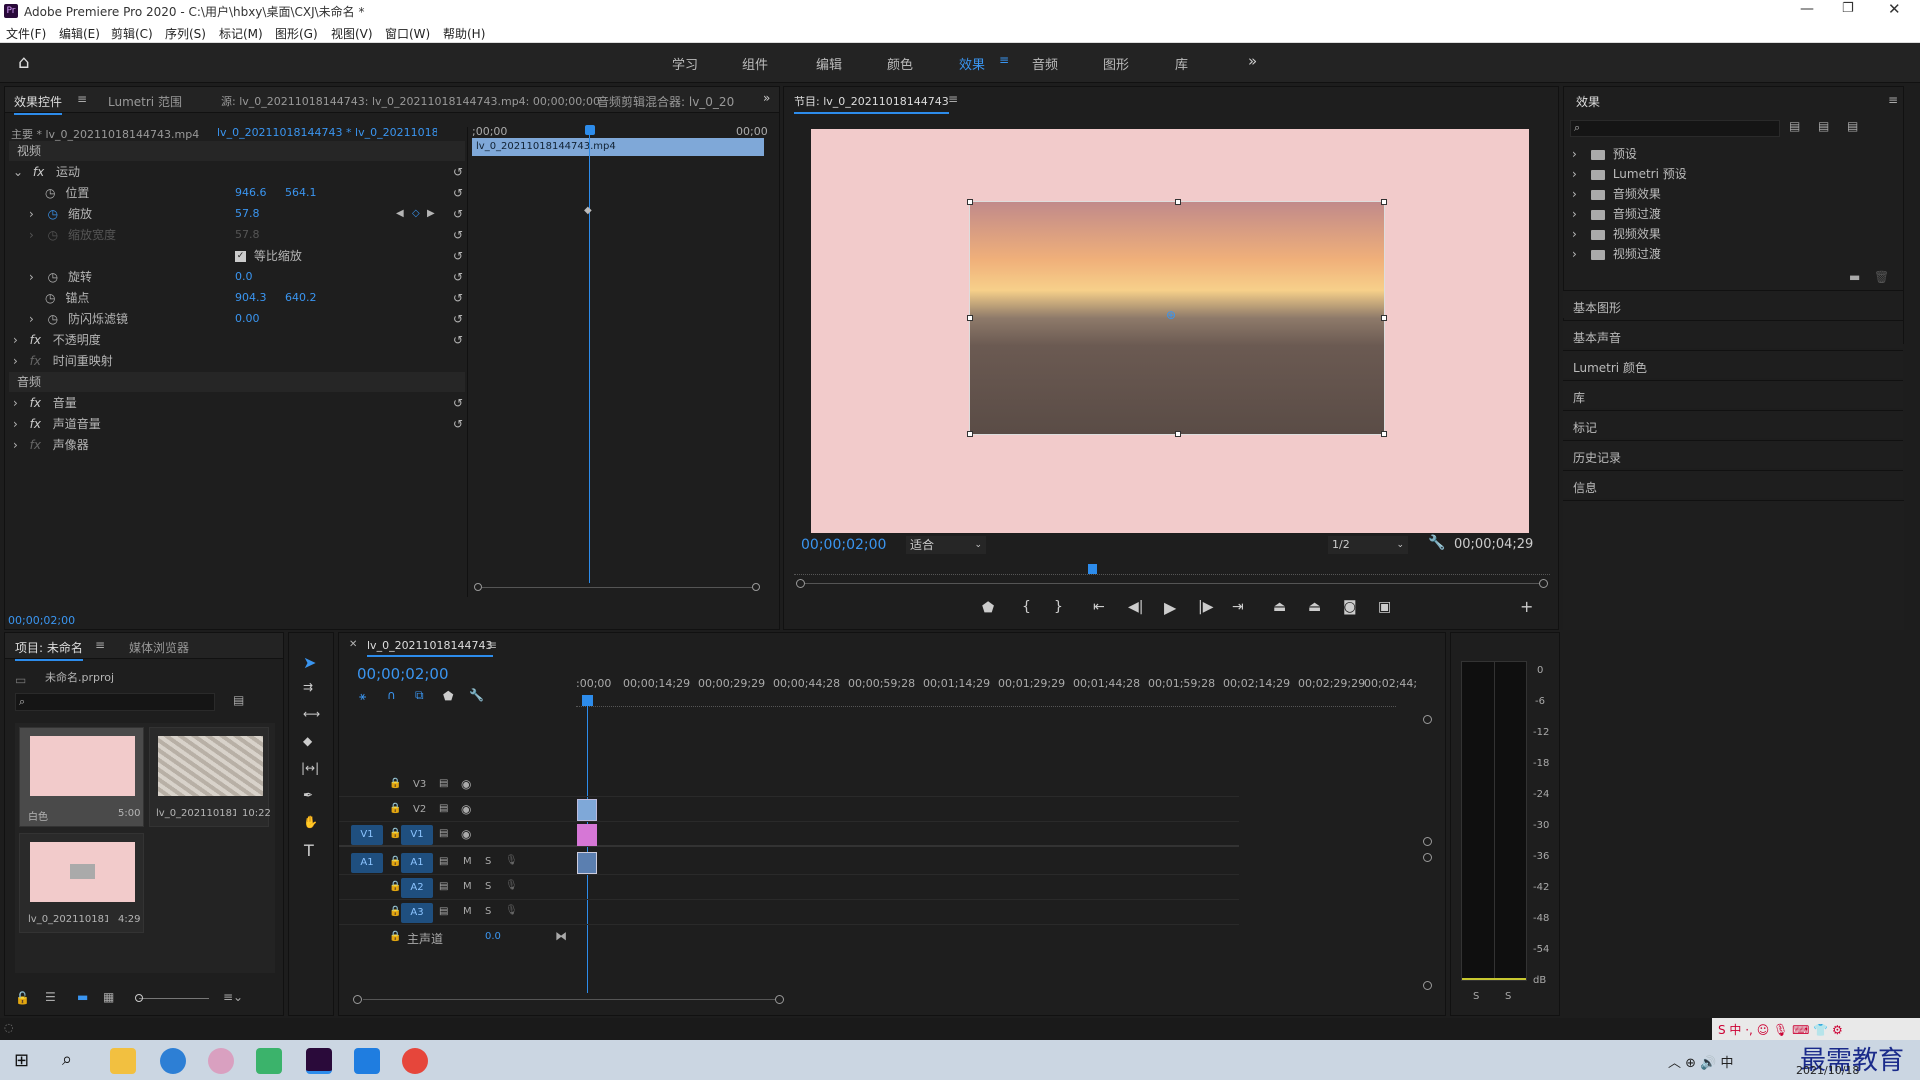 This screenshot has height=1080, width=1920. What do you see at coordinates (1004, 60) in the screenshot?
I see `workspace-menu-icon: ≡` at bounding box center [1004, 60].